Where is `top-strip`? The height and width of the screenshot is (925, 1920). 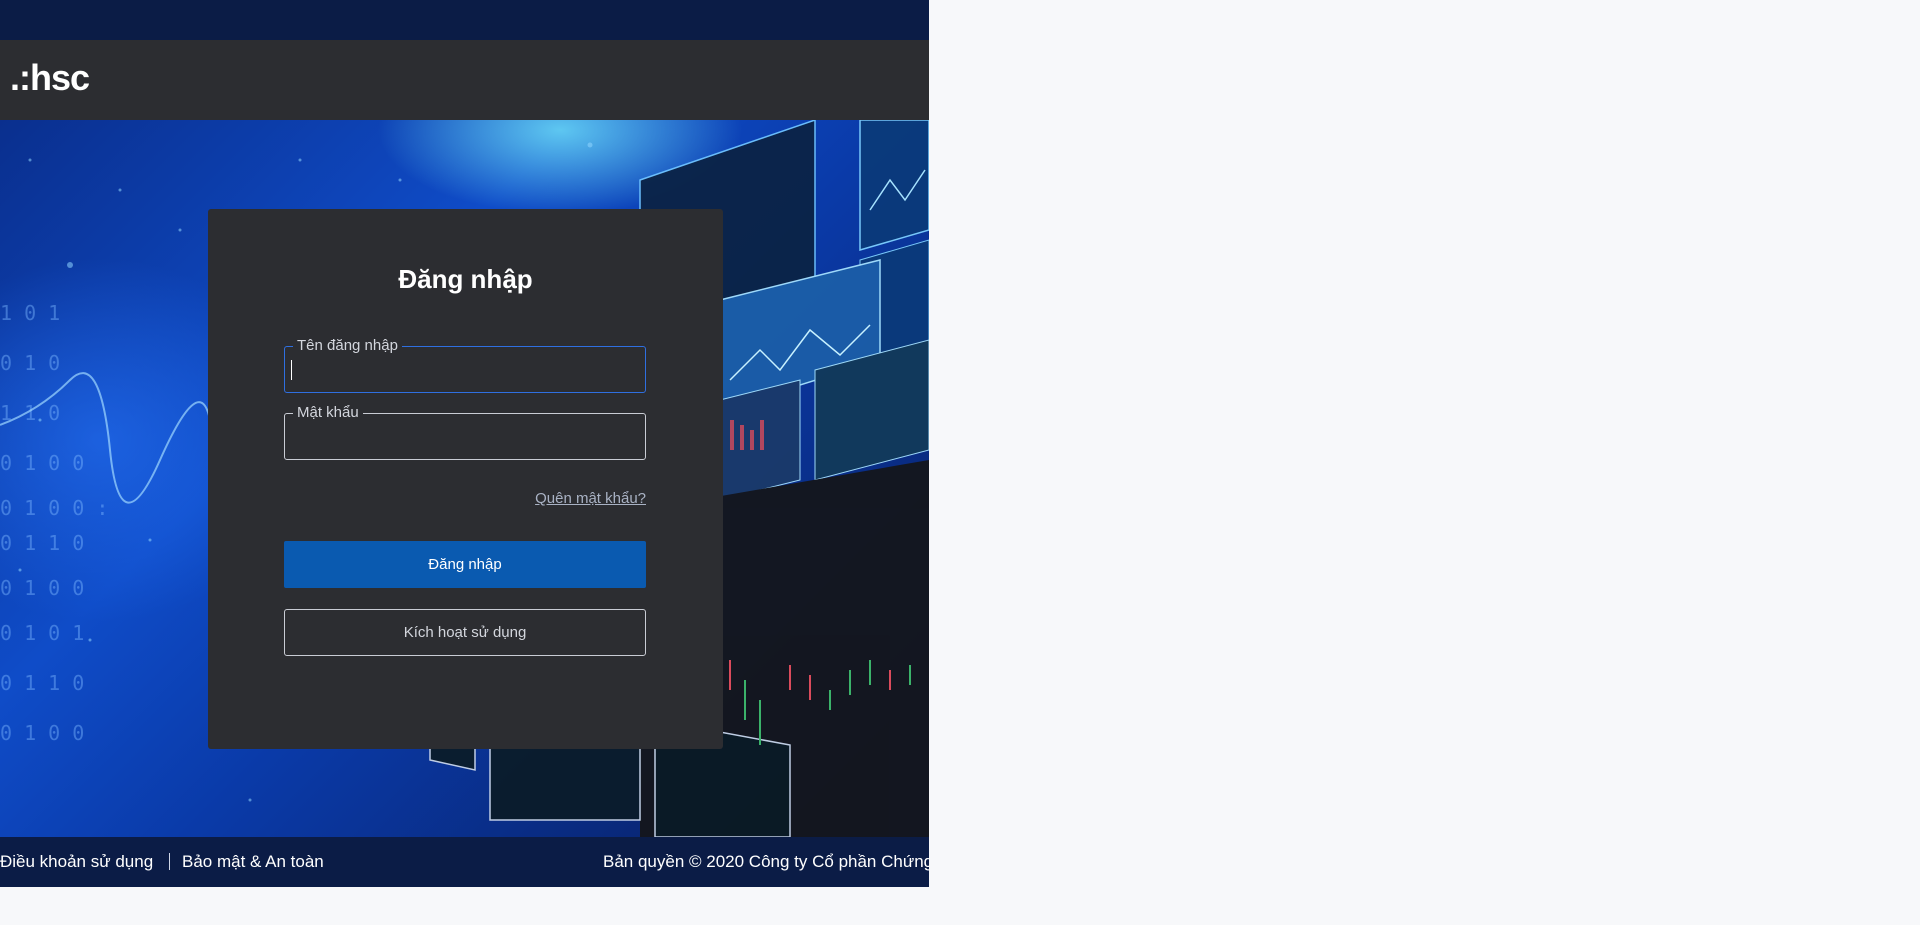 top-strip is located at coordinates (464, 20).